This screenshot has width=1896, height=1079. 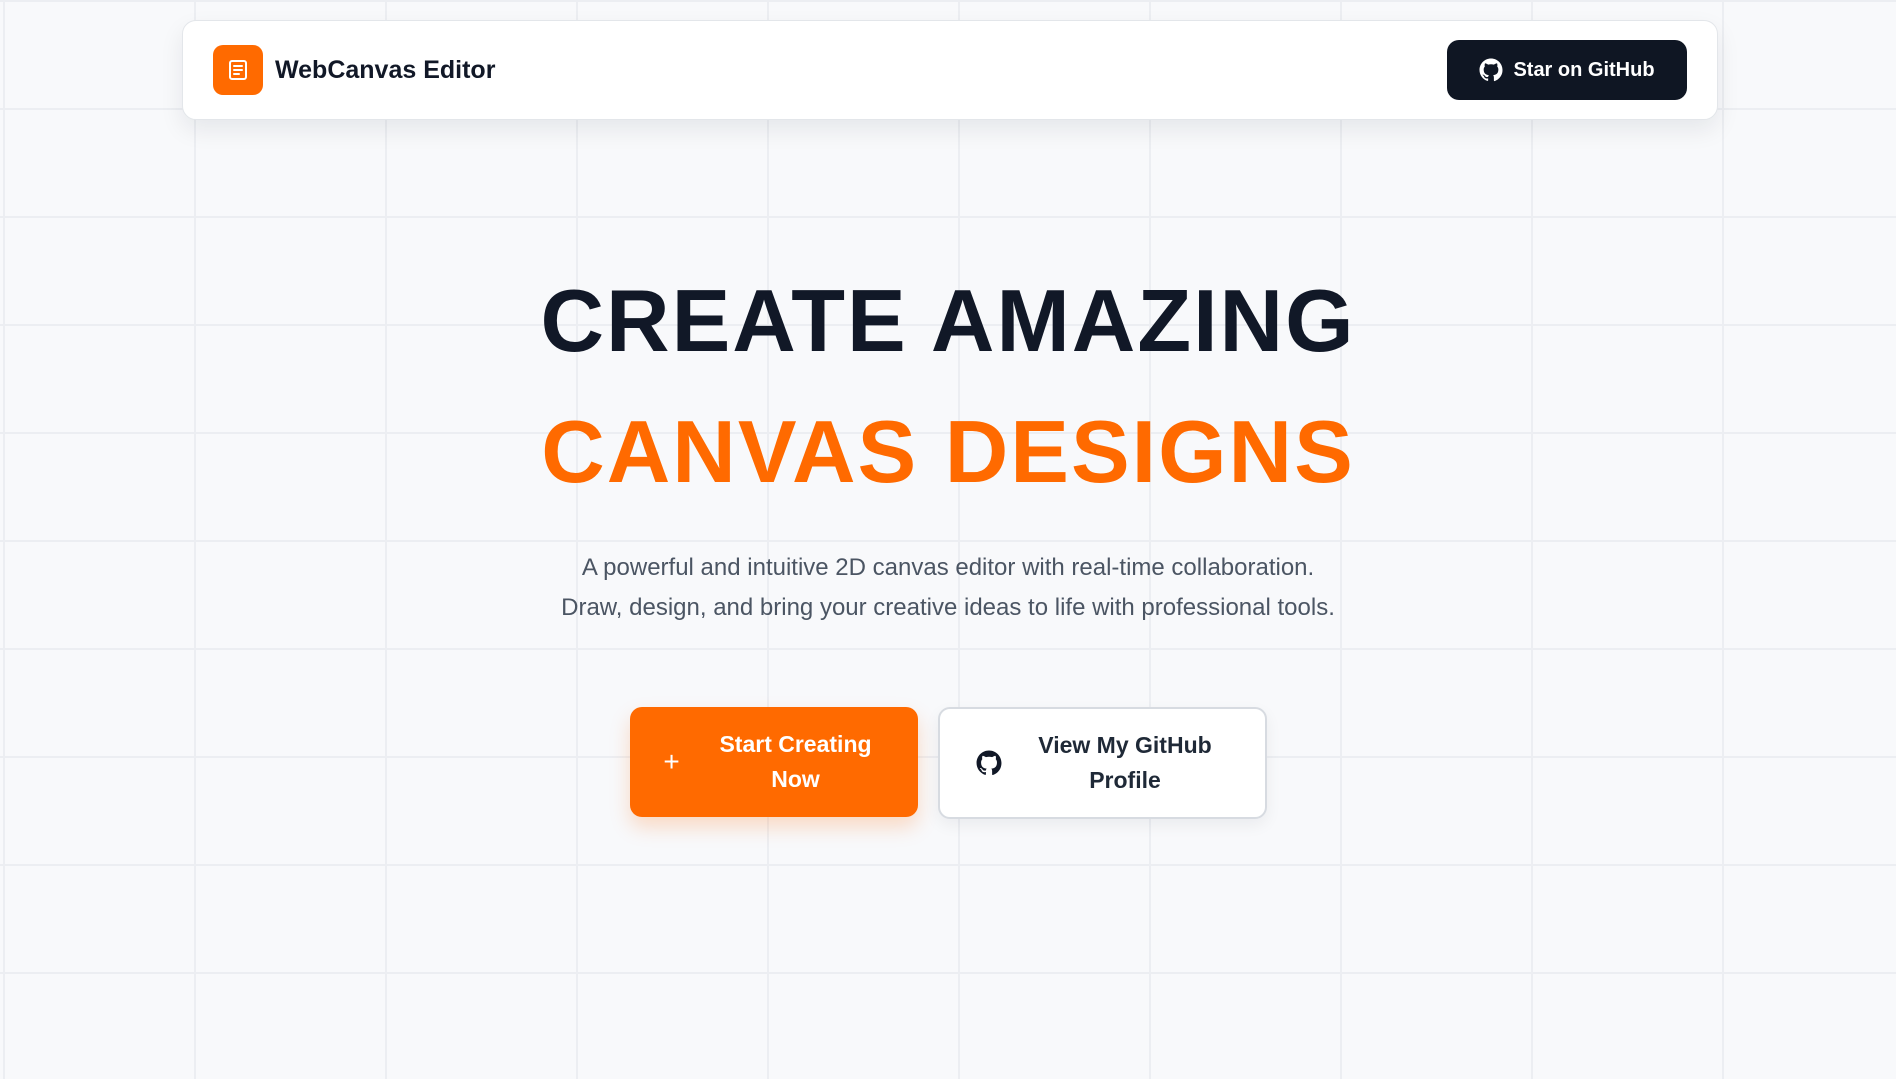 I want to click on start-creating-label: Start Creating Now, so click(x=795, y=761).